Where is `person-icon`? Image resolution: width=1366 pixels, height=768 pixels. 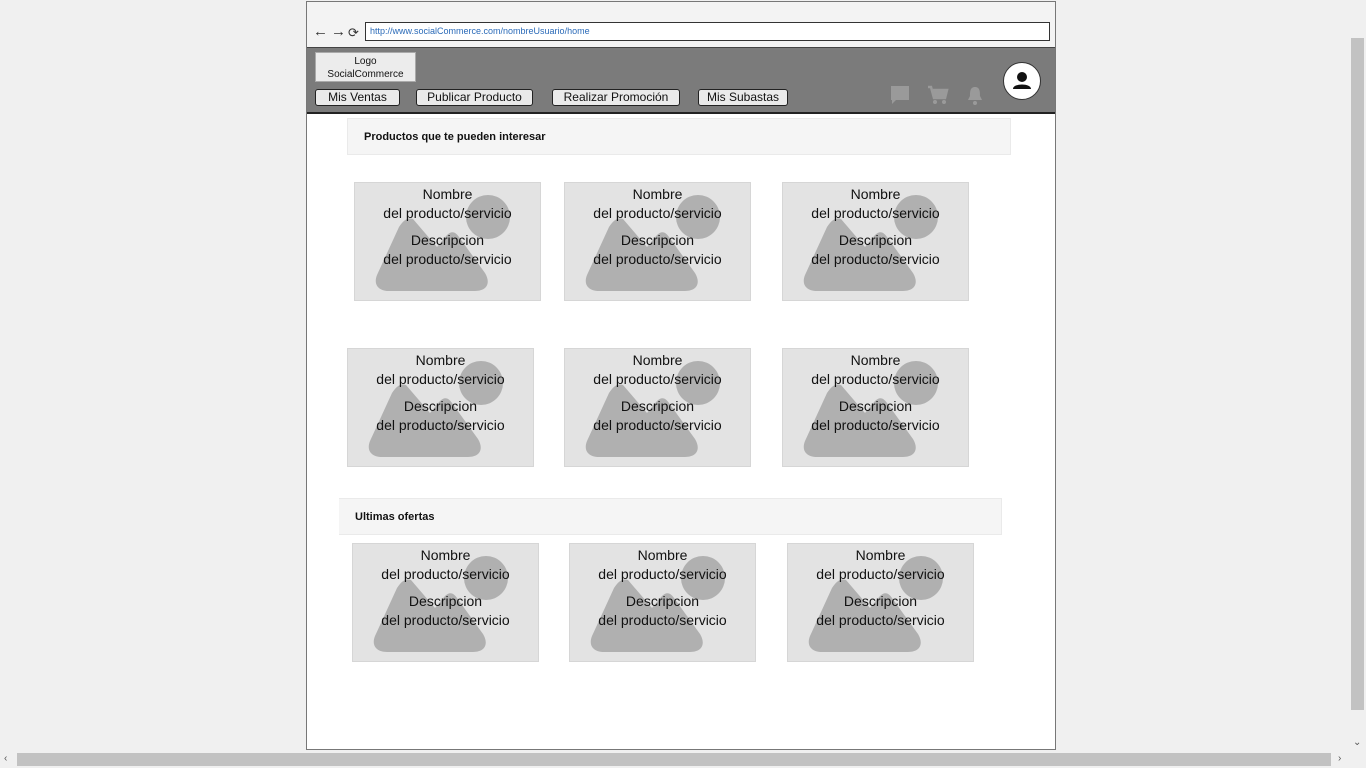 person-icon is located at coordinates (1022, 80).